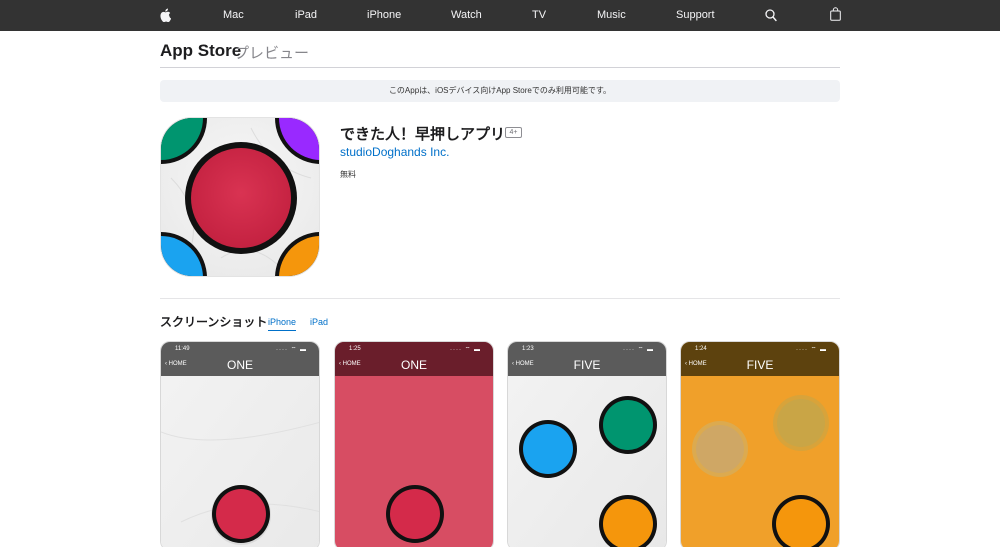  I want to click on screenshot-1: 11:49 ···· ⌔ ▬ ‹ HOME ONE, so click(240, 444).